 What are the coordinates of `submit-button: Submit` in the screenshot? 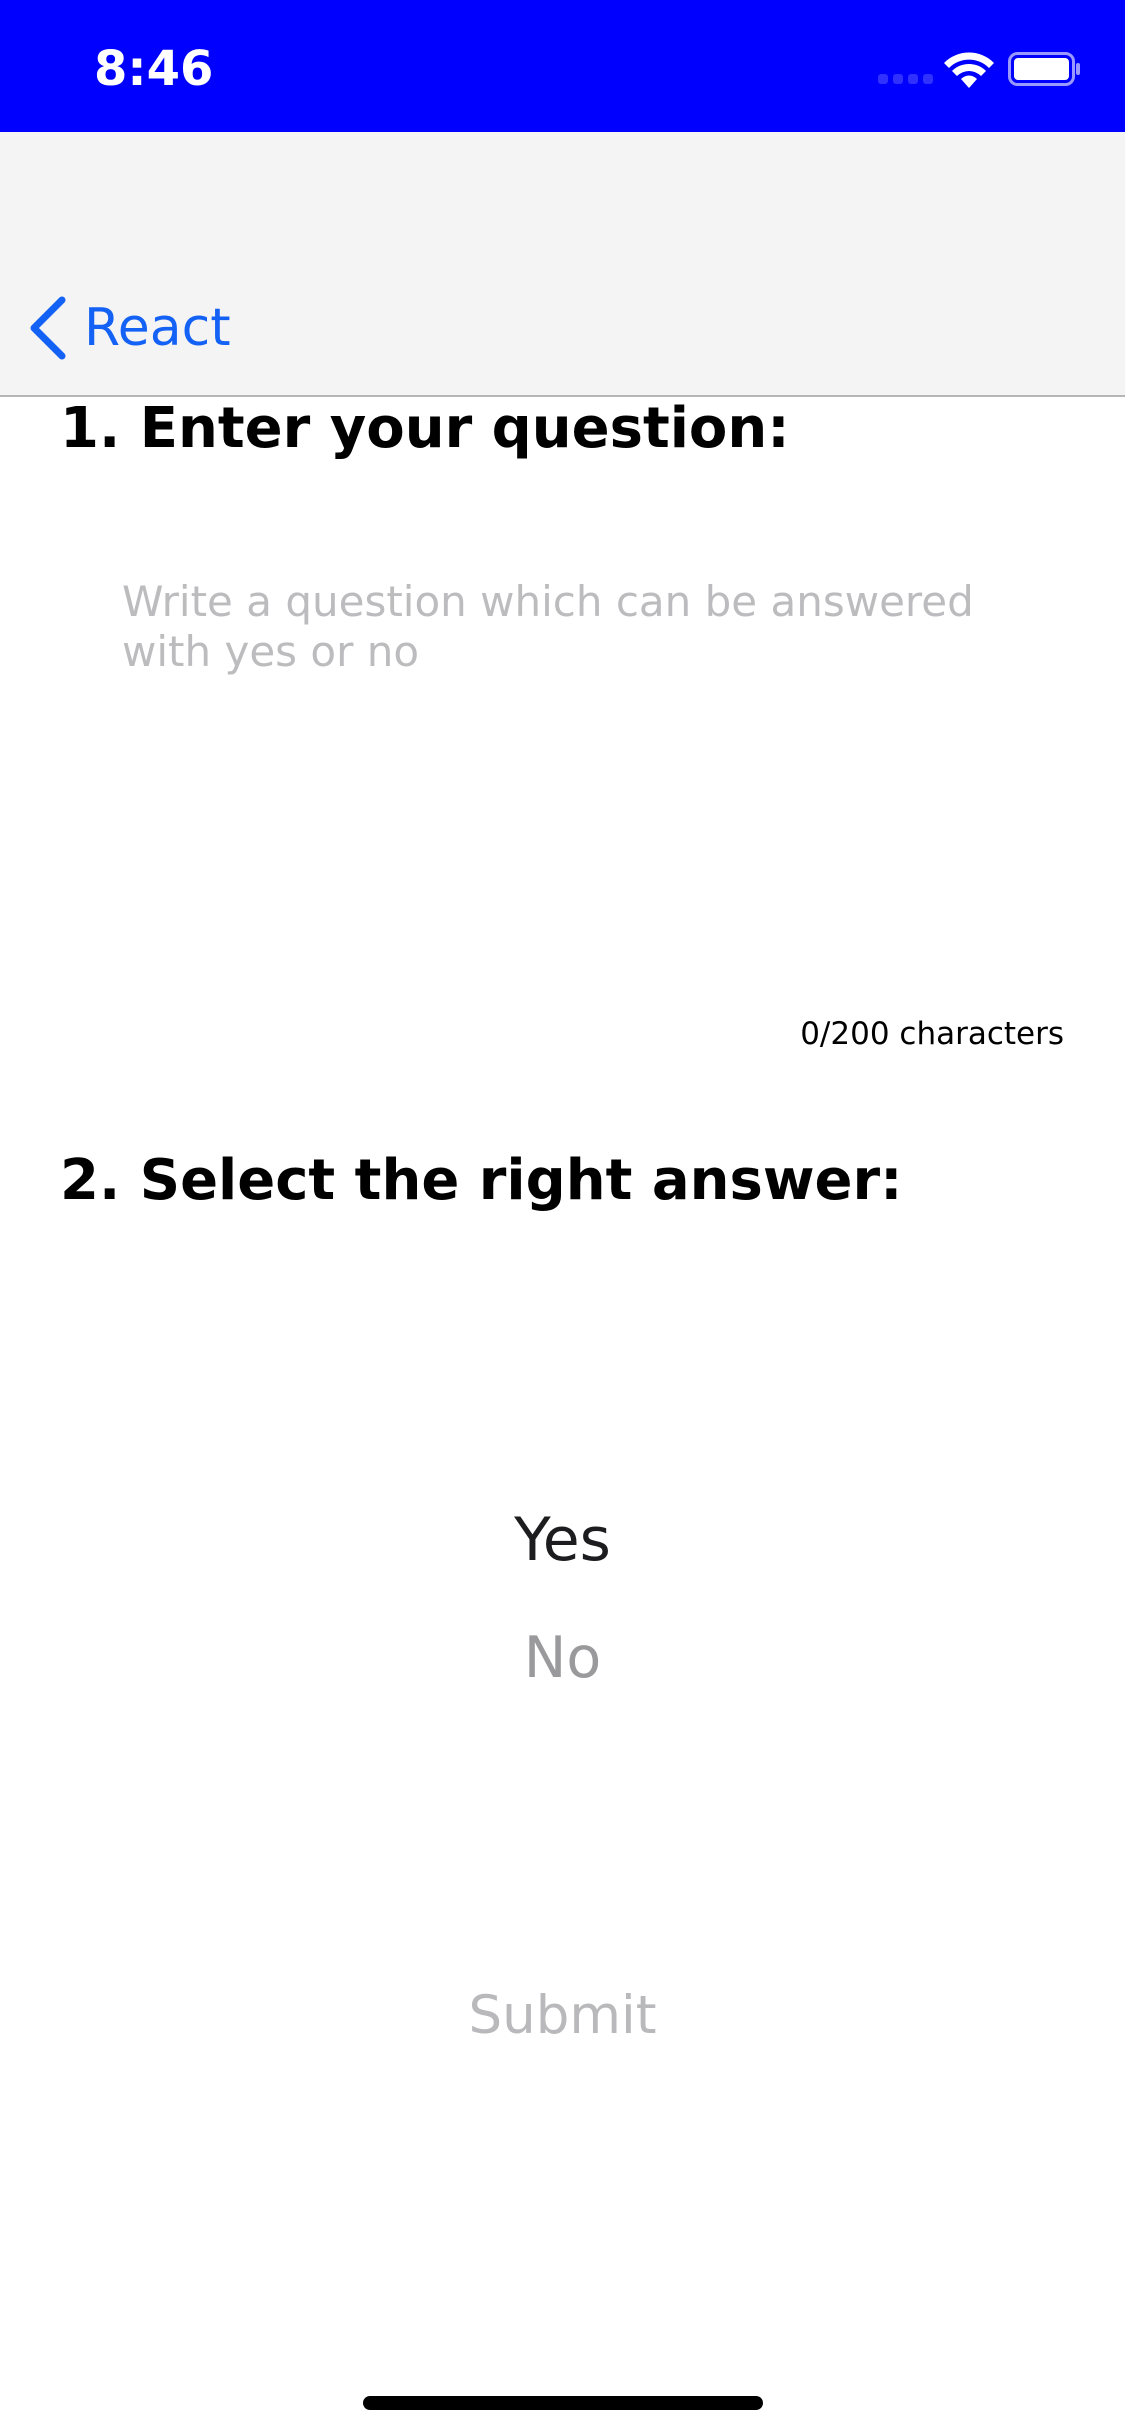 It's located at (562, 2015).